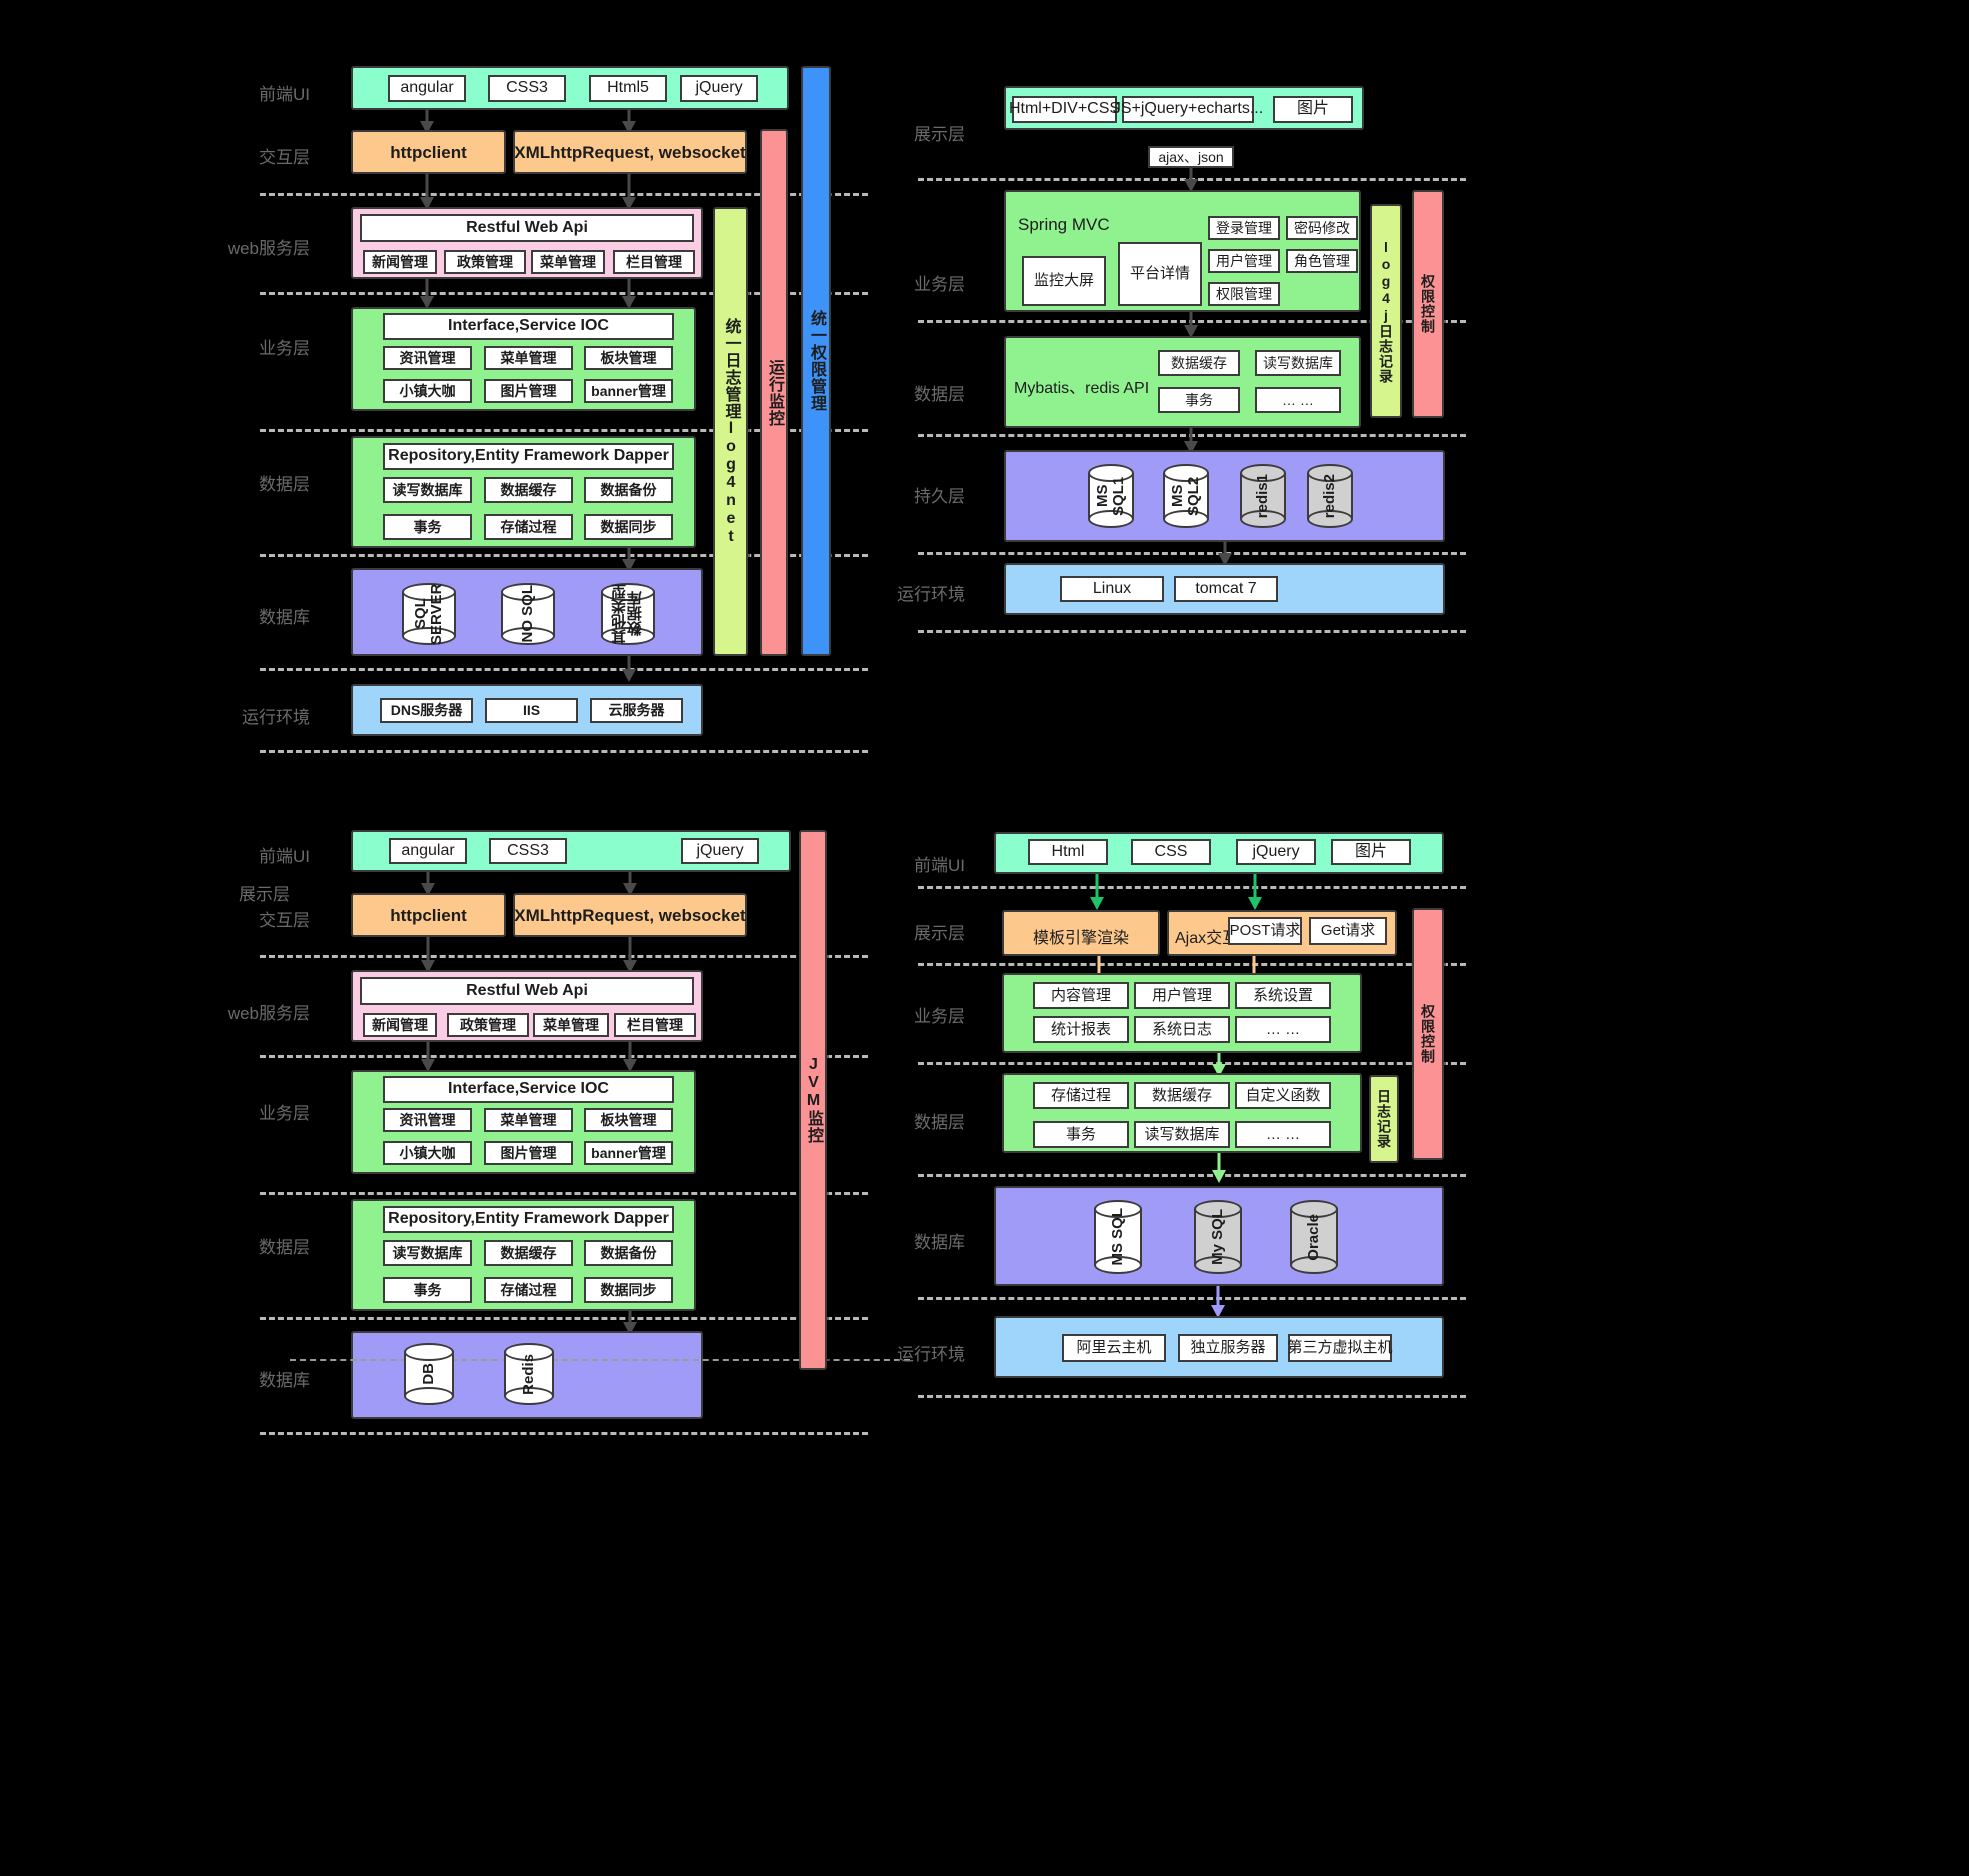 The height and width of the screenshot is (1876, 1969). I want to click on br-post-request-chip: POST请求, so click(1265, 931).